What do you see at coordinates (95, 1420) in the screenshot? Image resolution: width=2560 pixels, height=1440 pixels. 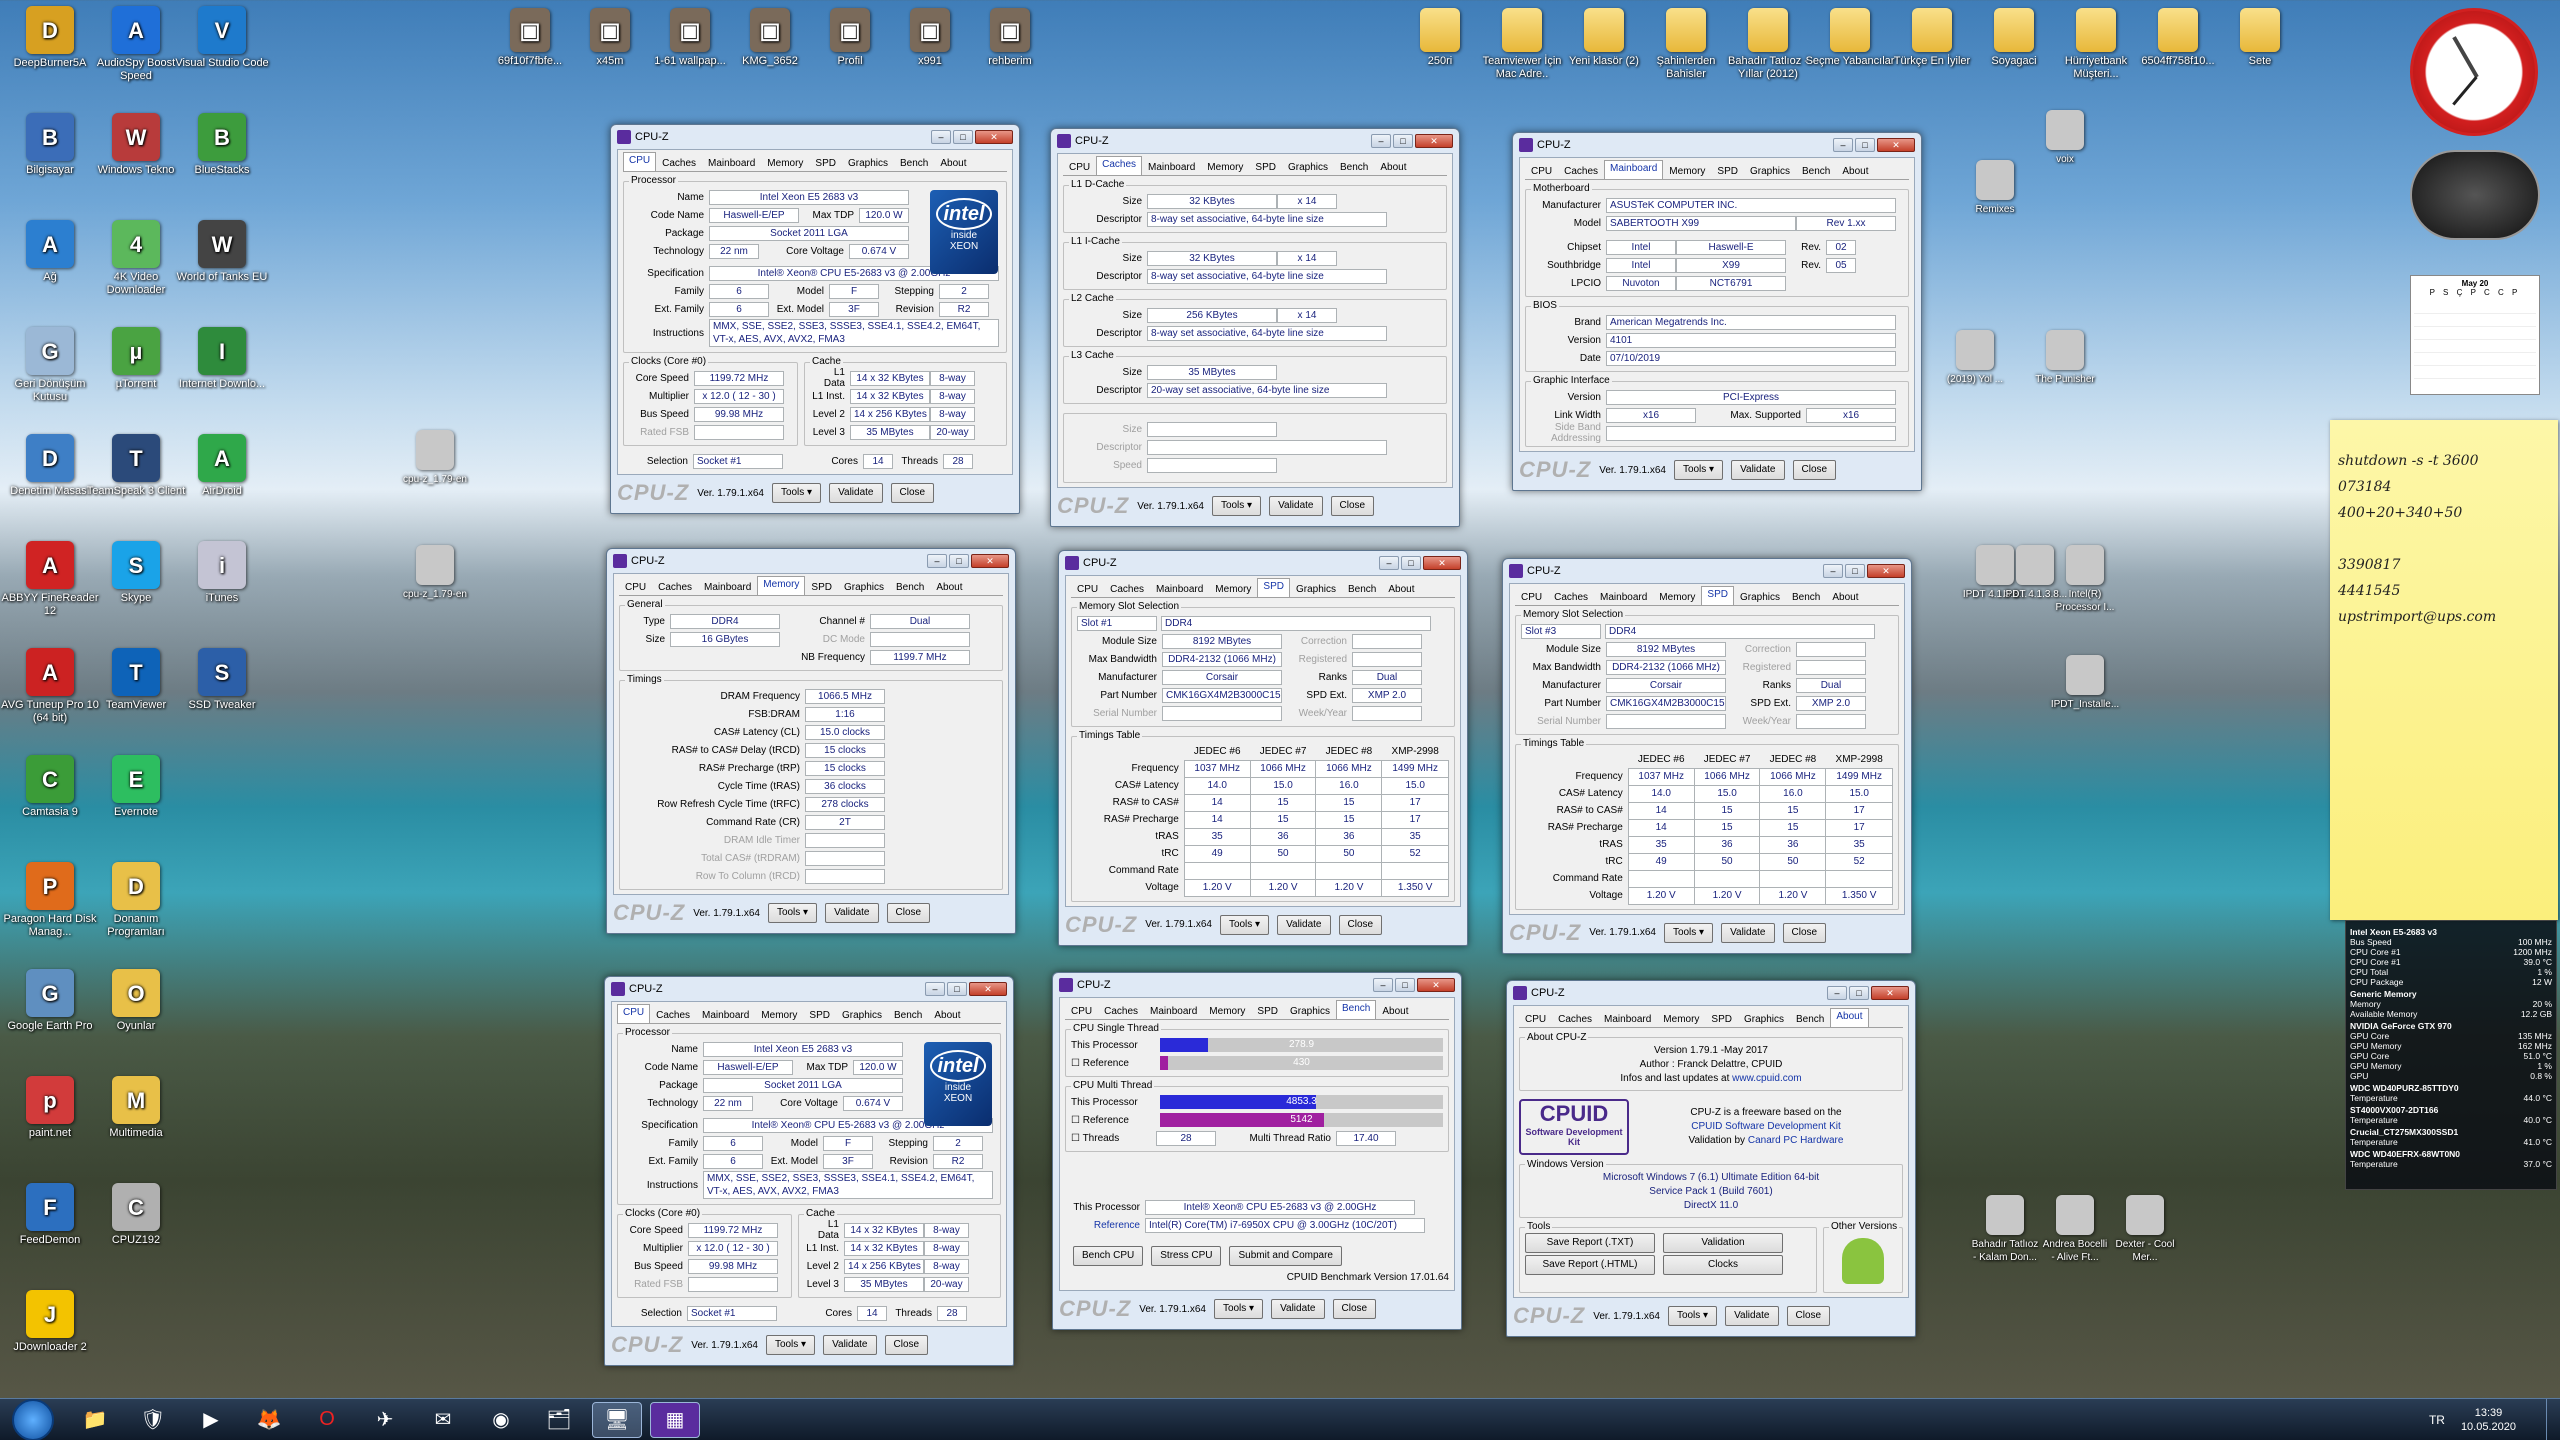 I see `explorer-taskbar-icon: 📁` at bounding box center [95, 1420].